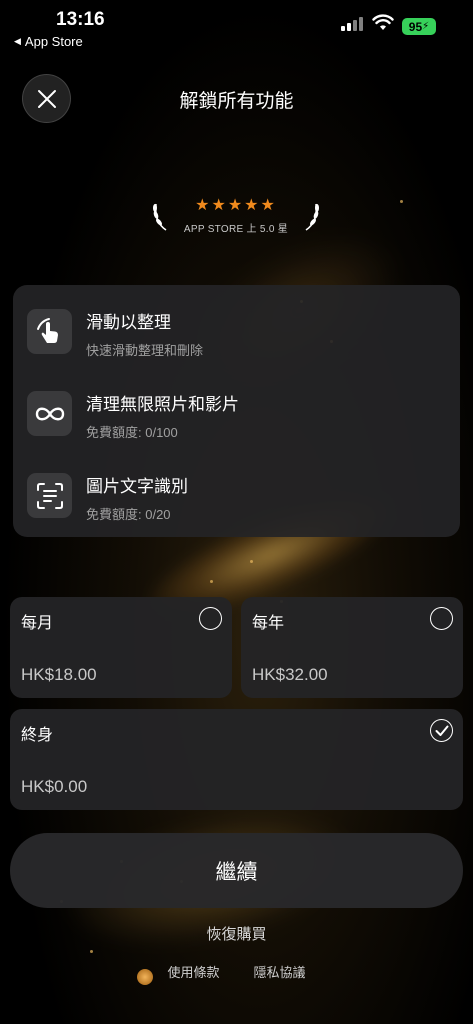 This screenshot has width=473, height=1024. What do you see at coordinates (352, 647) in the screenshot?
I see `plan-yearly: 每年 HK$32.00` at bounding box center [352, 647].